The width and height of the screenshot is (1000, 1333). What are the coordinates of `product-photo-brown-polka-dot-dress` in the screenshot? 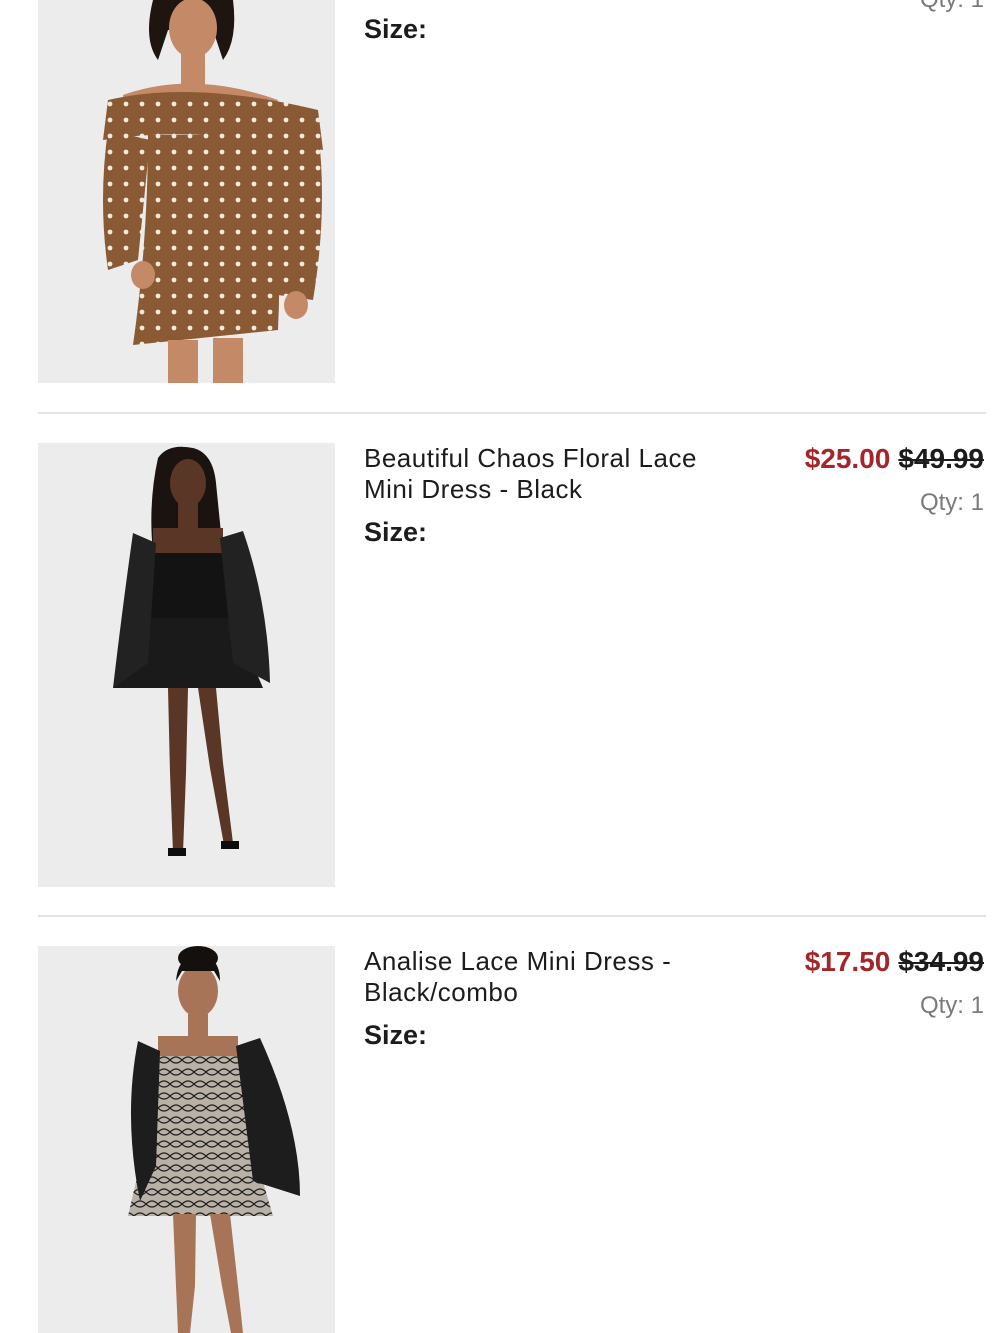 It's located at (186, 191).